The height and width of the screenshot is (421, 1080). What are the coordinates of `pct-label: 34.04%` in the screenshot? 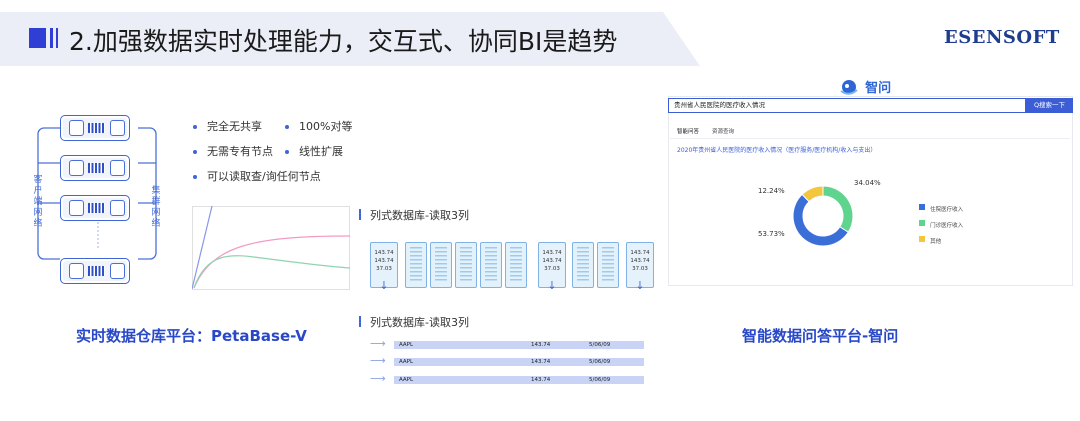 It's located at (867, 183).